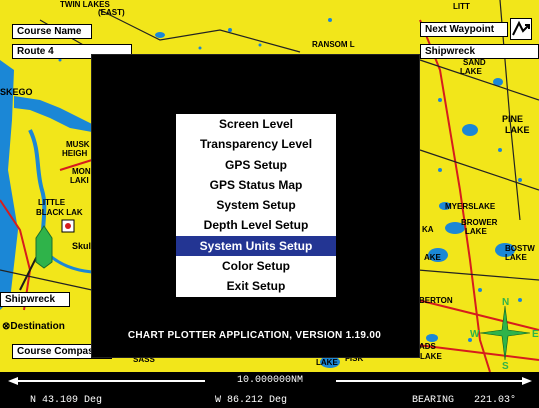 The width and height of the screenshot is (539, 408). Describe the element at coordinates (464, 29) in the screenshot. I see `next-waypoint-label: Next Waypoint` at that location.